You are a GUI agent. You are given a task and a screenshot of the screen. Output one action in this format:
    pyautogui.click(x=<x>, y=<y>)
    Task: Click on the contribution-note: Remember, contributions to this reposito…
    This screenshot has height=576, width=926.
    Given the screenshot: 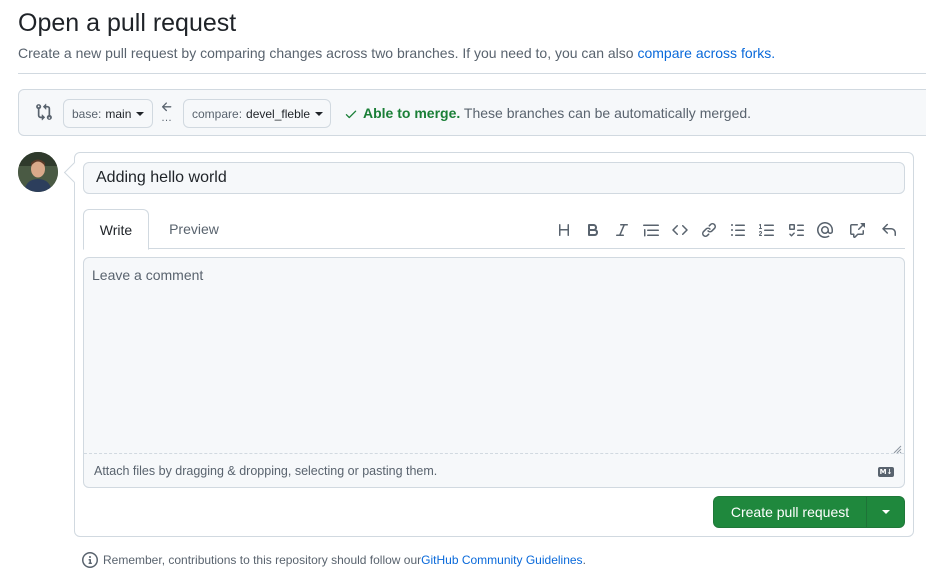 What is the action you would take?
    pyautogui.click(x=334, y=560)
    